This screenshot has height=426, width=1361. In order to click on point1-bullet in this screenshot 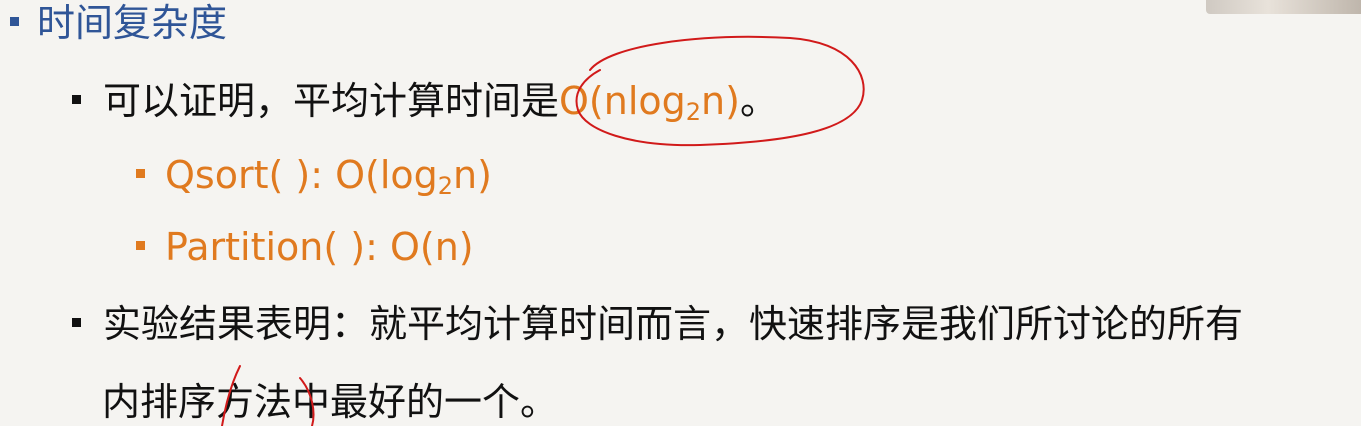, I will do `click(76, 99)`.